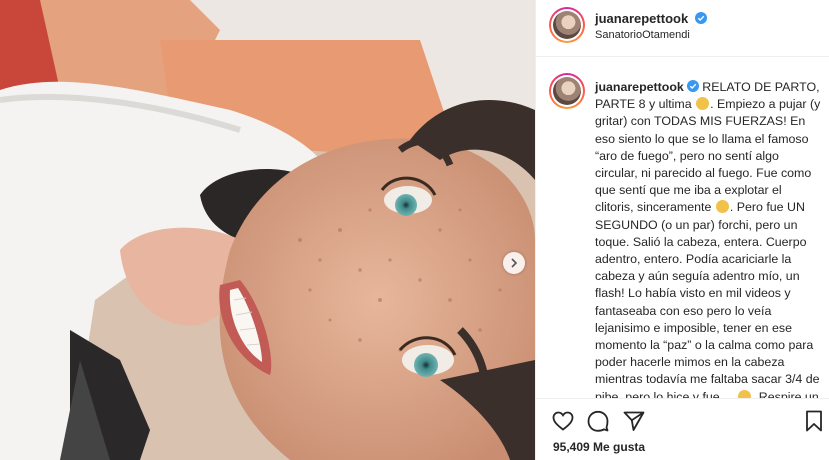 Image resolution: width=829 pixels, height=460 pixels. What do you see at coordinates (682, 28) in the screenshot?
I see `post-header: juanarepettook SanatorioOtamendi` at bounding box center [682, 28].